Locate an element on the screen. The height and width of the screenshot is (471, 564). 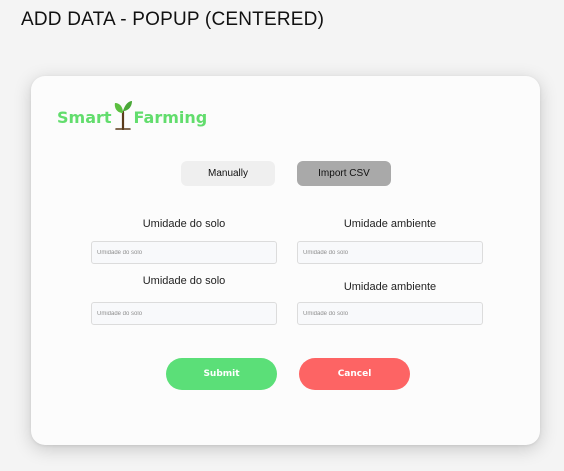
tab-manually: Manually is located at coordinates (228, 173).